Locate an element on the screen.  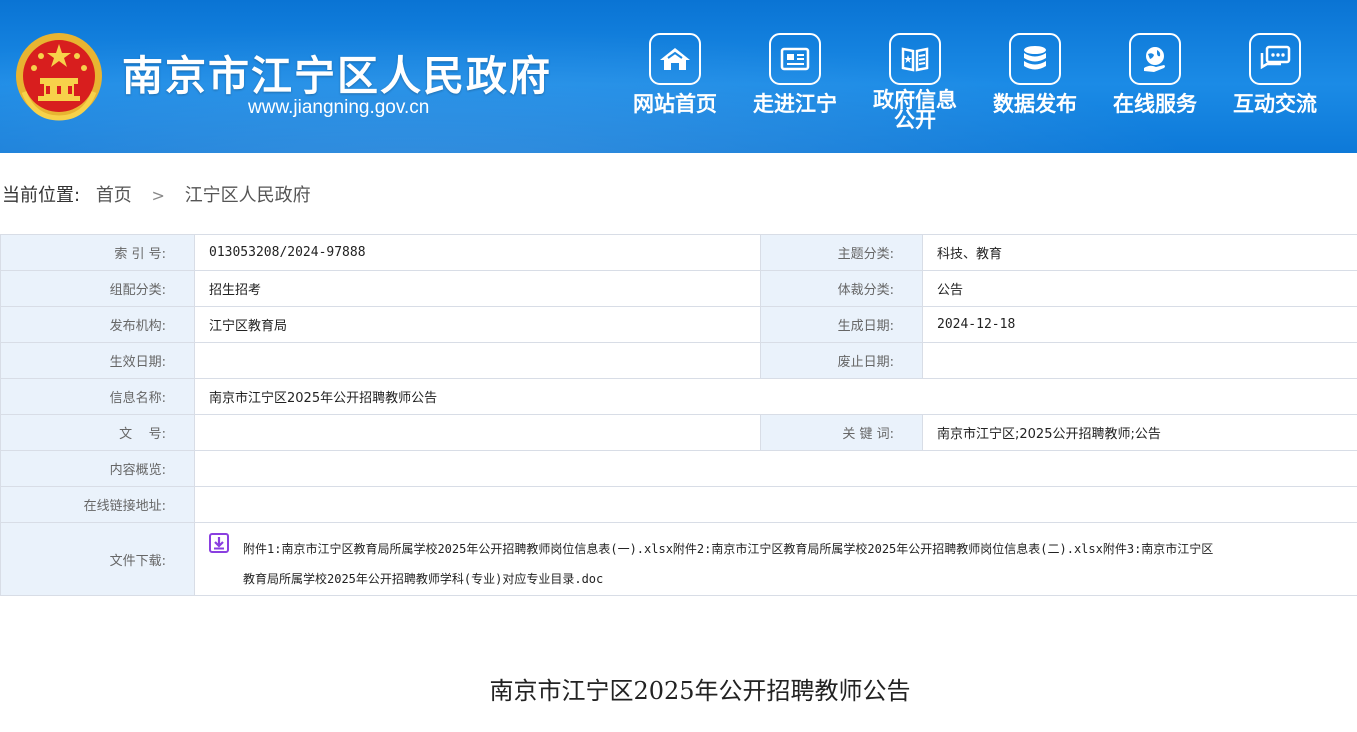
table-row: 信息名称: 南京市江宁区2025年公开招聘教师公告 is located at coordinates (678, 396).